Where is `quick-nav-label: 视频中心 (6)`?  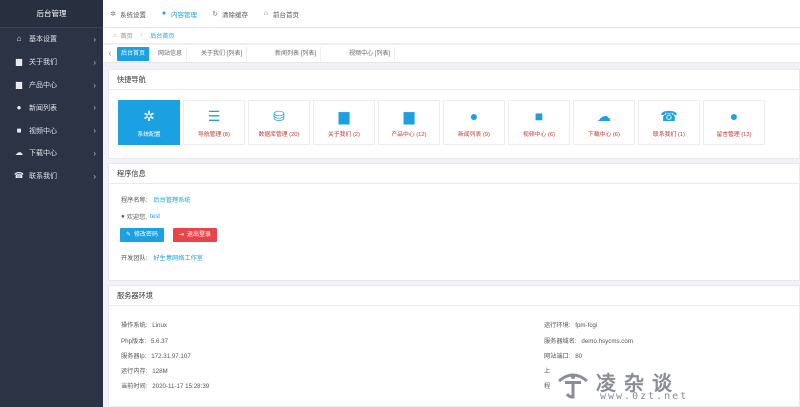 quick-nav-label: 视频中心 (6) is located at coordinates (539, 134).